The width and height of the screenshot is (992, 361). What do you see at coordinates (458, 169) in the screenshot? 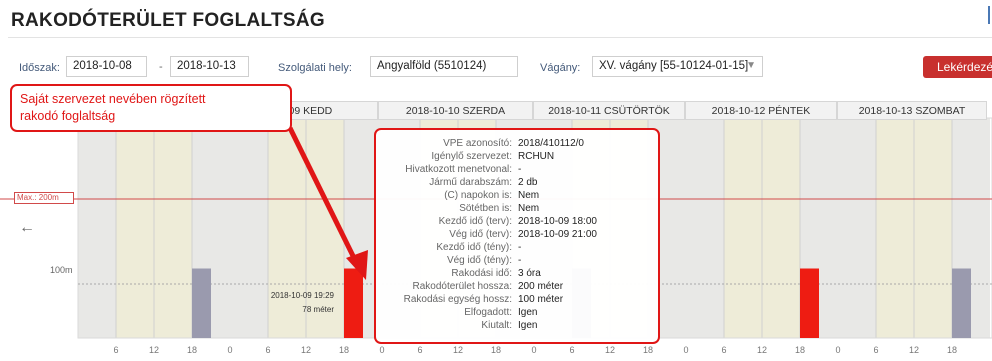
I see `popup-key: Hivatkozott menetvonal:` at bounding box center [458, 169].